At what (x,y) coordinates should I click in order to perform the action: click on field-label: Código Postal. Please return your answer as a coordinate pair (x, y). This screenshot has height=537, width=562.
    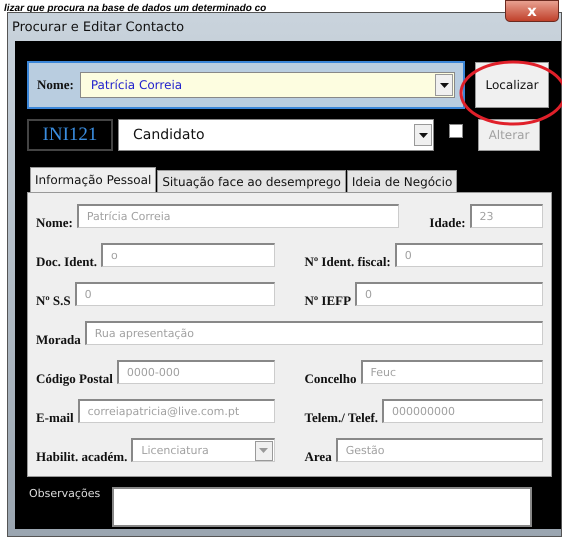
    Looking at the image, I should click on (74, 379).